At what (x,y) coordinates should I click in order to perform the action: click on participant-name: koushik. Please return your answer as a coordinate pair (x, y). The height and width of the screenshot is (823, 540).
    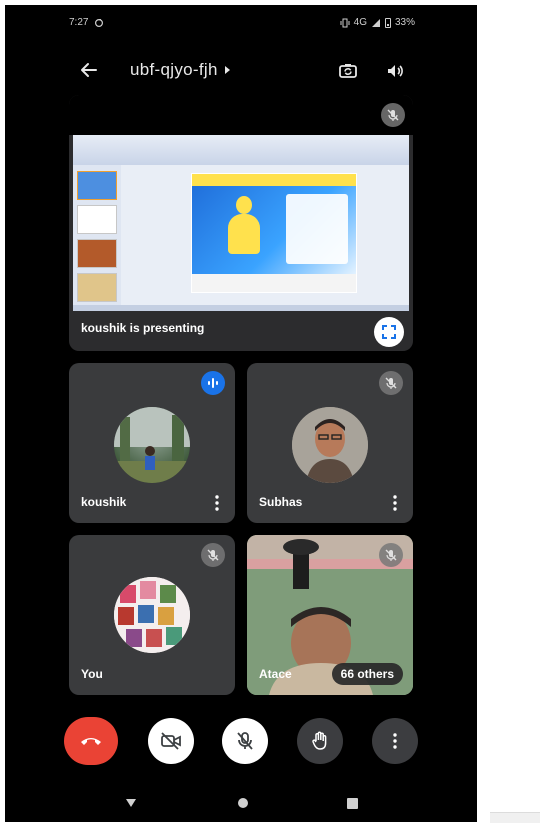
    Looking at the image, I should click on (104, 502).